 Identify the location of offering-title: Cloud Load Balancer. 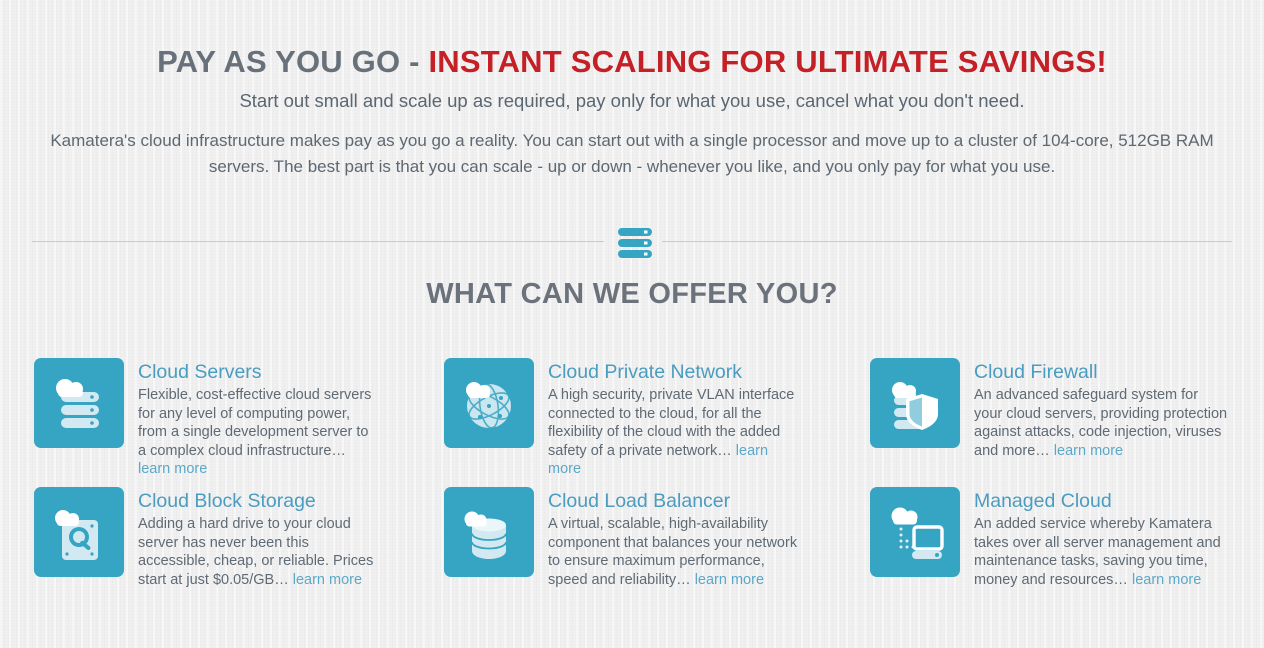
(674, 501).